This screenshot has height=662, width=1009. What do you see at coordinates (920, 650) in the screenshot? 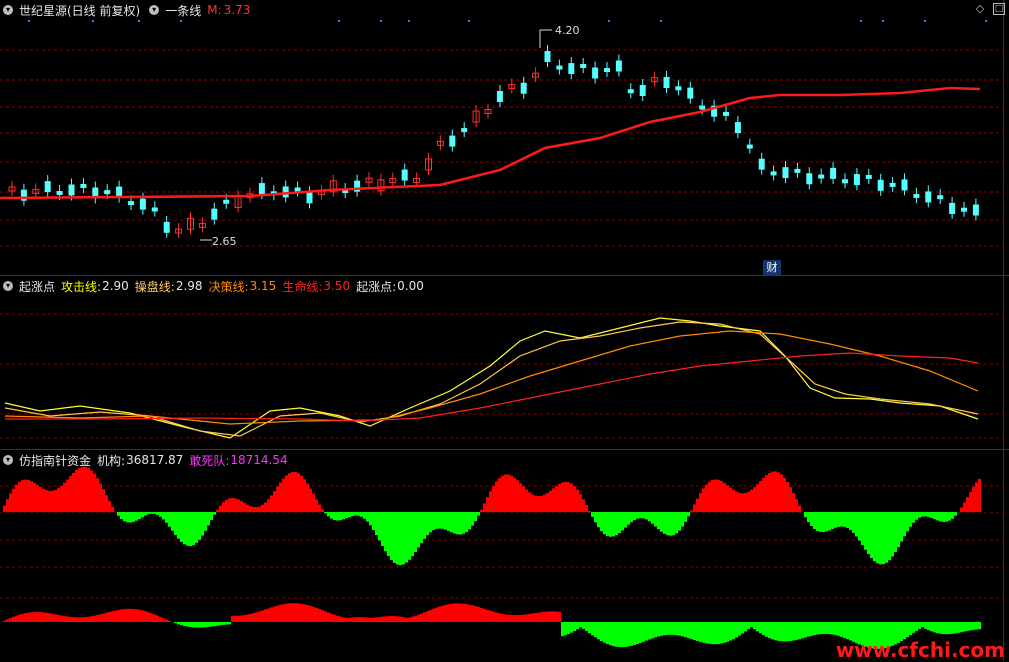
I see `watermark: www.cfchi.com` at bounding box center [920, 650].